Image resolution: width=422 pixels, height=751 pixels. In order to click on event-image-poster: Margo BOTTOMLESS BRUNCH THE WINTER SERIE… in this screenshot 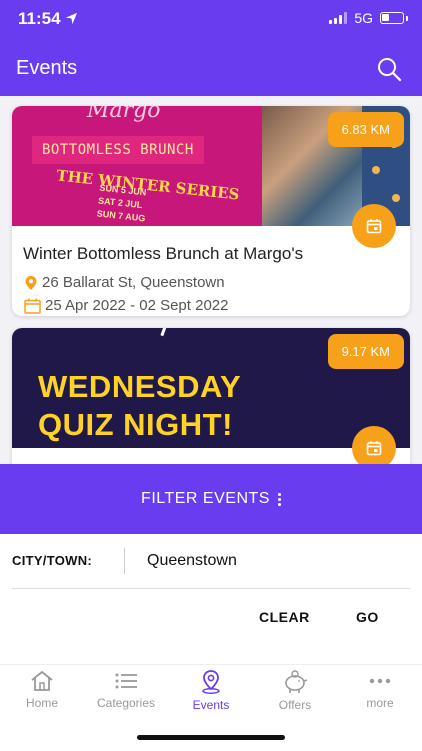, I will do `click(137, 166)`.